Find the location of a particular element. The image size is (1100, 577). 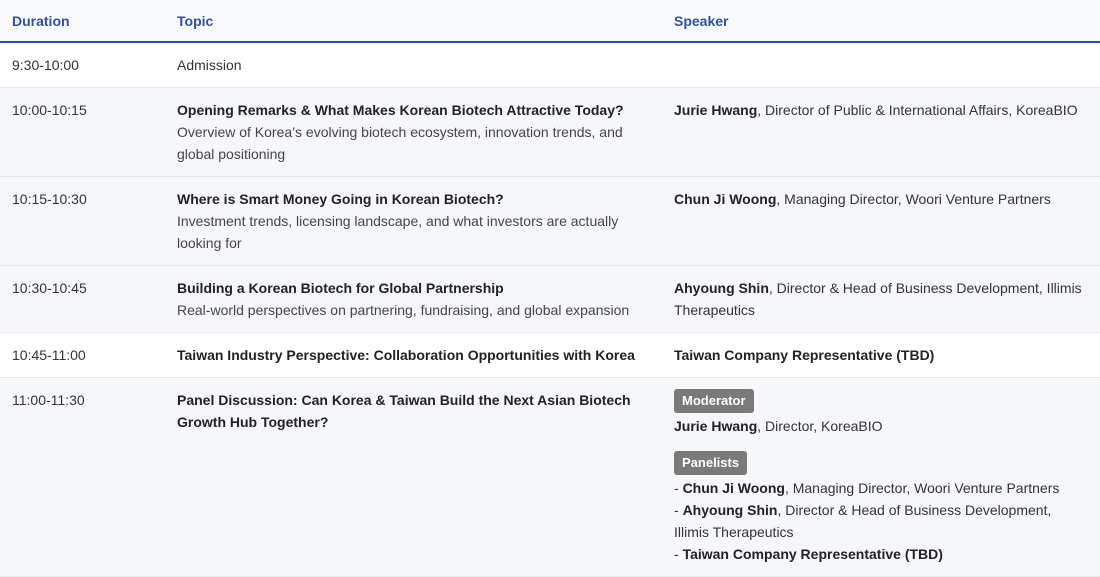

moderator-badge: Moderator is located at coordinates (714, 401).